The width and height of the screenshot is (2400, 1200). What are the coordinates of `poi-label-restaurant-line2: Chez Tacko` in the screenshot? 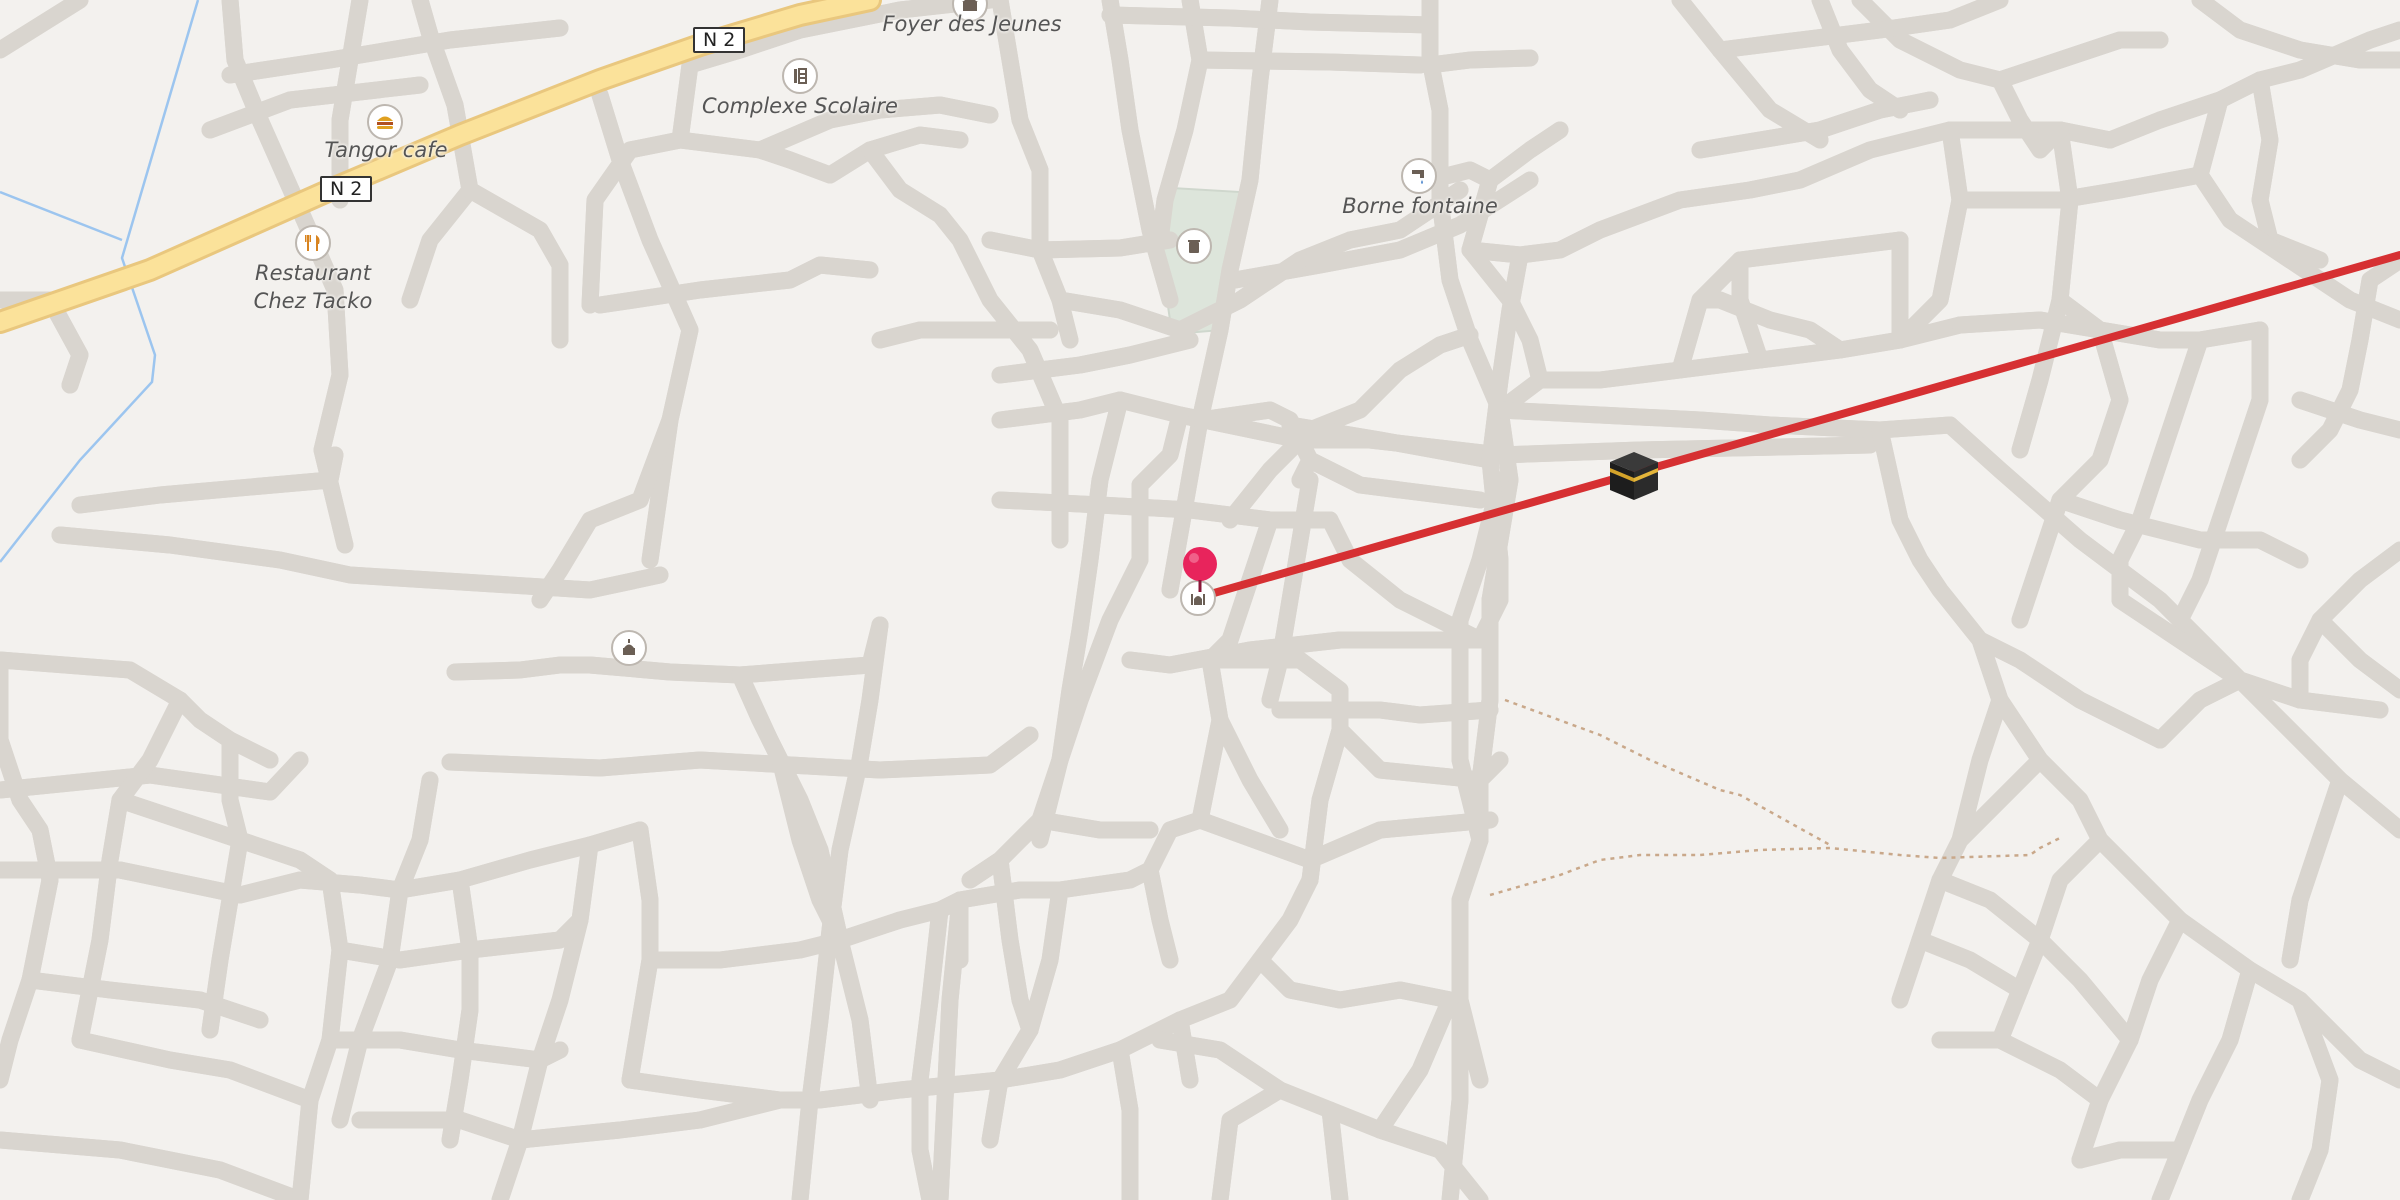 It's located at (313, 301).